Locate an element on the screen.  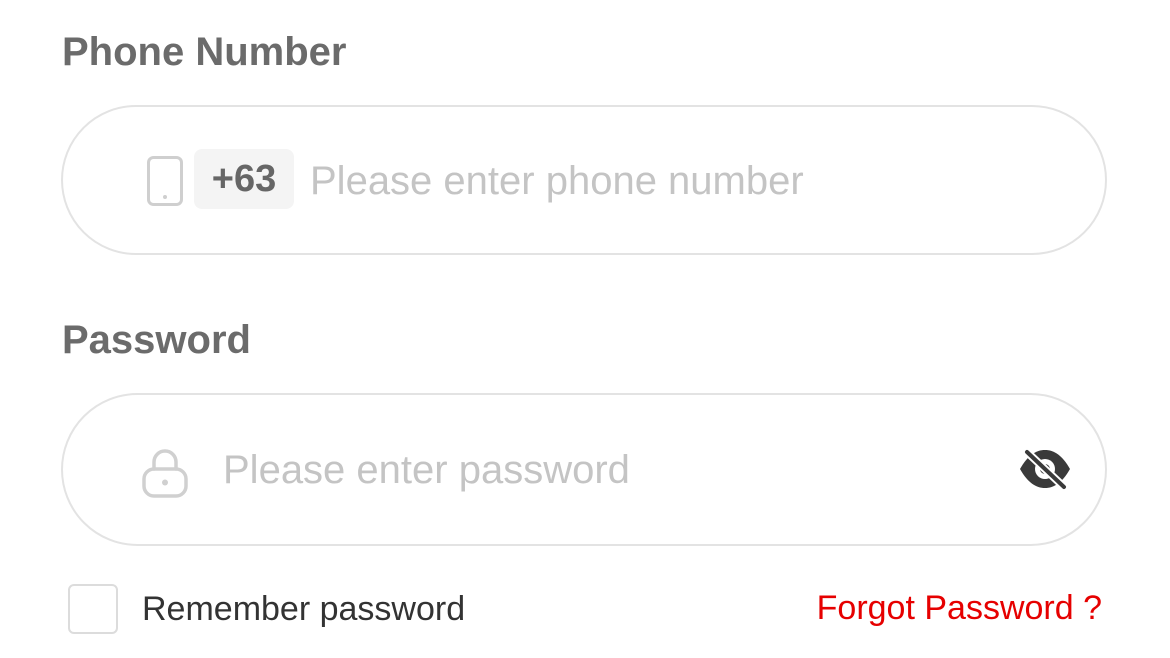
forgot-password-link: Forgot Password ? is located at coordinates (959, 608).